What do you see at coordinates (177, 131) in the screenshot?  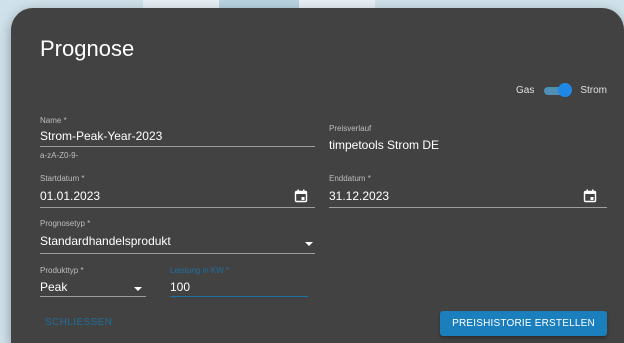 I see `name-field: Name * Strom-Peak-Year-2023` at bounding box center [177, 131].